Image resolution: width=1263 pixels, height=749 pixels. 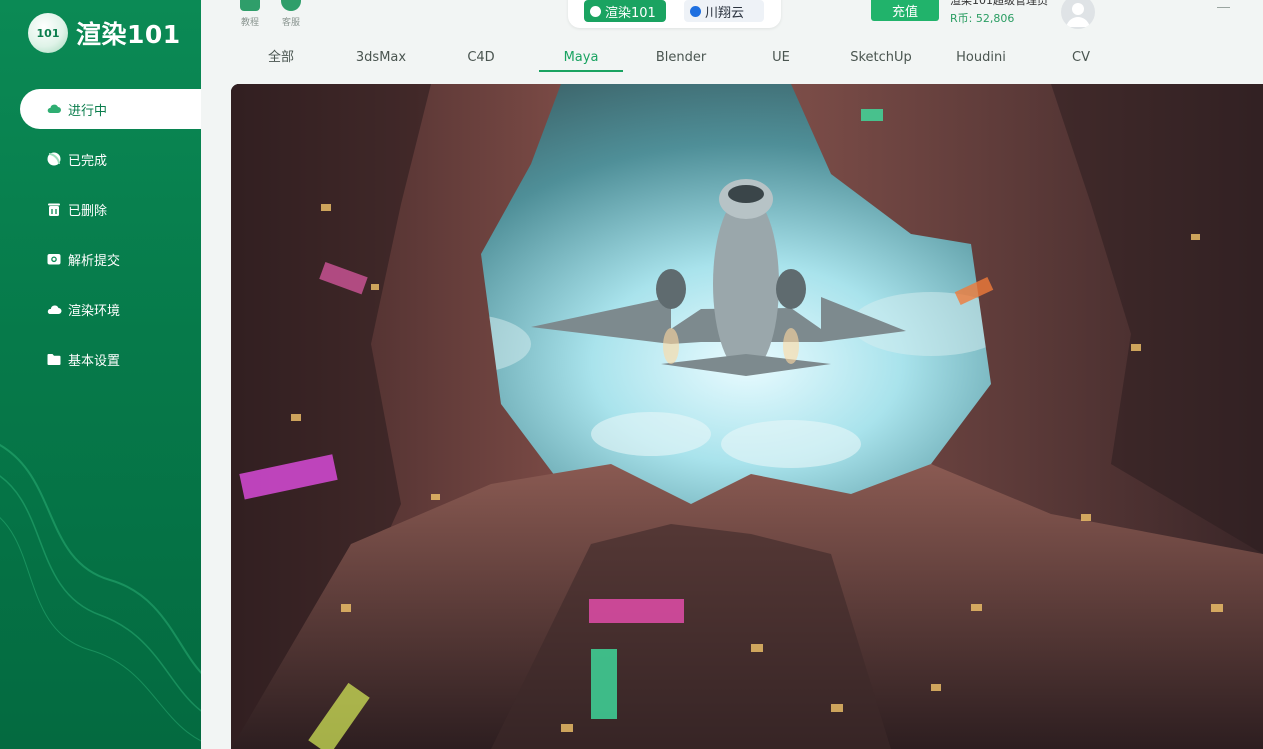 I want to click on app-logo: 101 渲染101, so click(x=104, y=33).